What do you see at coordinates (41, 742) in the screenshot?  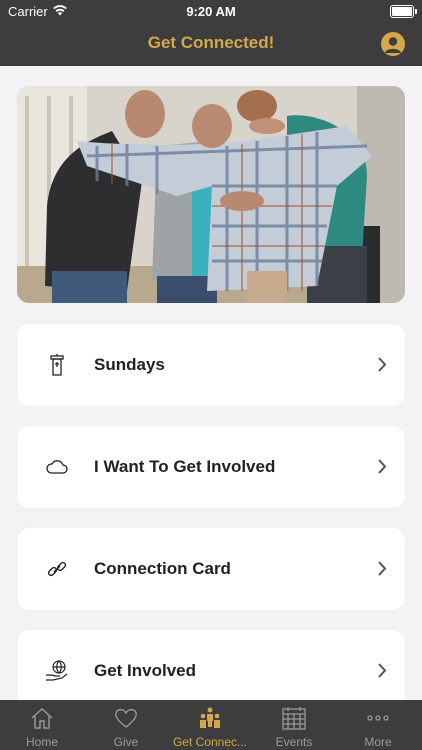 I see `tab-label: Home` at bounding box center [41, 742].